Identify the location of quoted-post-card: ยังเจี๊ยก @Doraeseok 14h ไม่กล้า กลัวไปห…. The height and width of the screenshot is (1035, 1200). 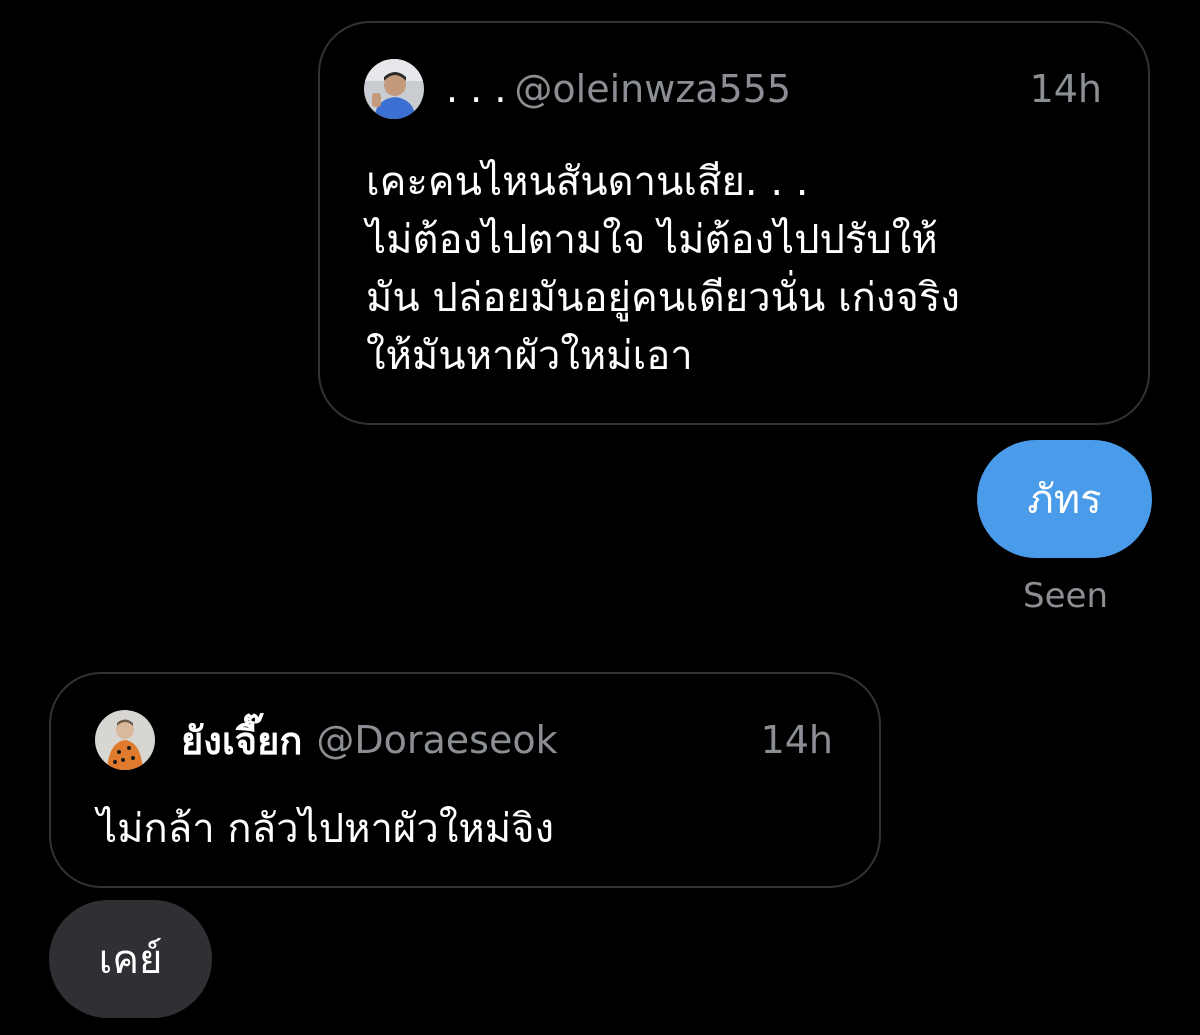
(465, 780).